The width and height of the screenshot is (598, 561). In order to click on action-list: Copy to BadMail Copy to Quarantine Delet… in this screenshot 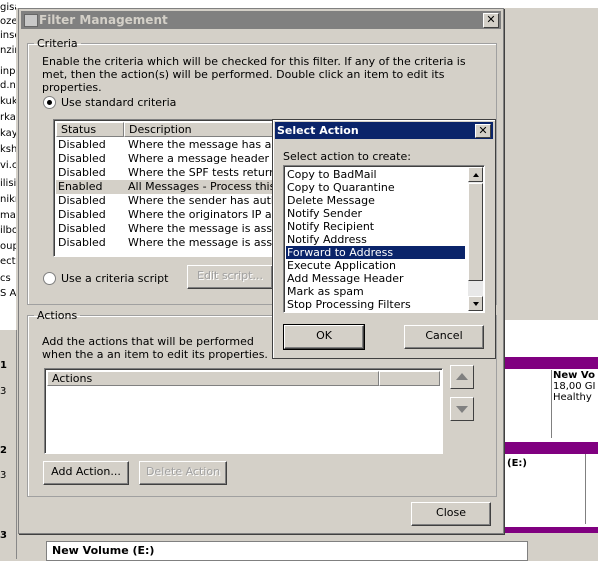, I will do `click(384, 239)`.